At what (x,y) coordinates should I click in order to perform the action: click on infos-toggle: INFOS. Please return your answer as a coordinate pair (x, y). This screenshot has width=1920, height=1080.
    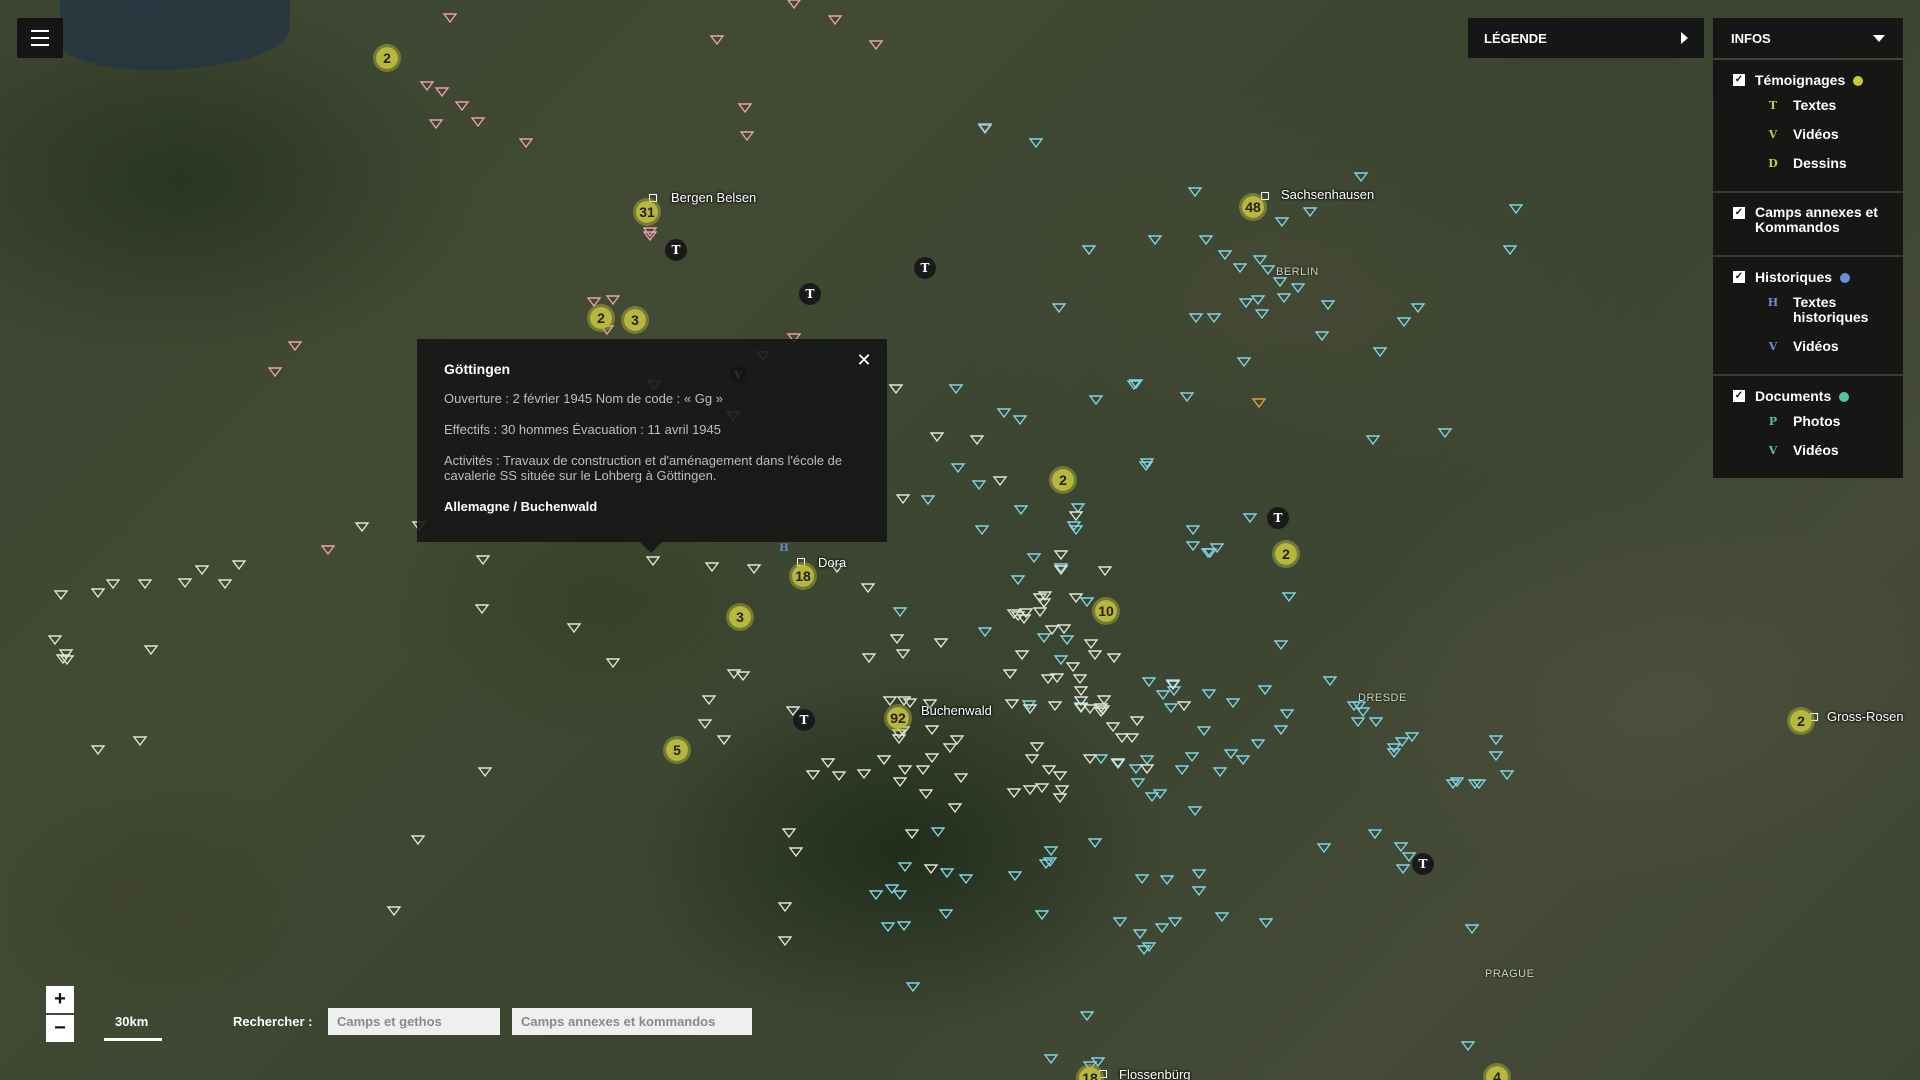
    Looking at the image, I should click on (1808, 38).